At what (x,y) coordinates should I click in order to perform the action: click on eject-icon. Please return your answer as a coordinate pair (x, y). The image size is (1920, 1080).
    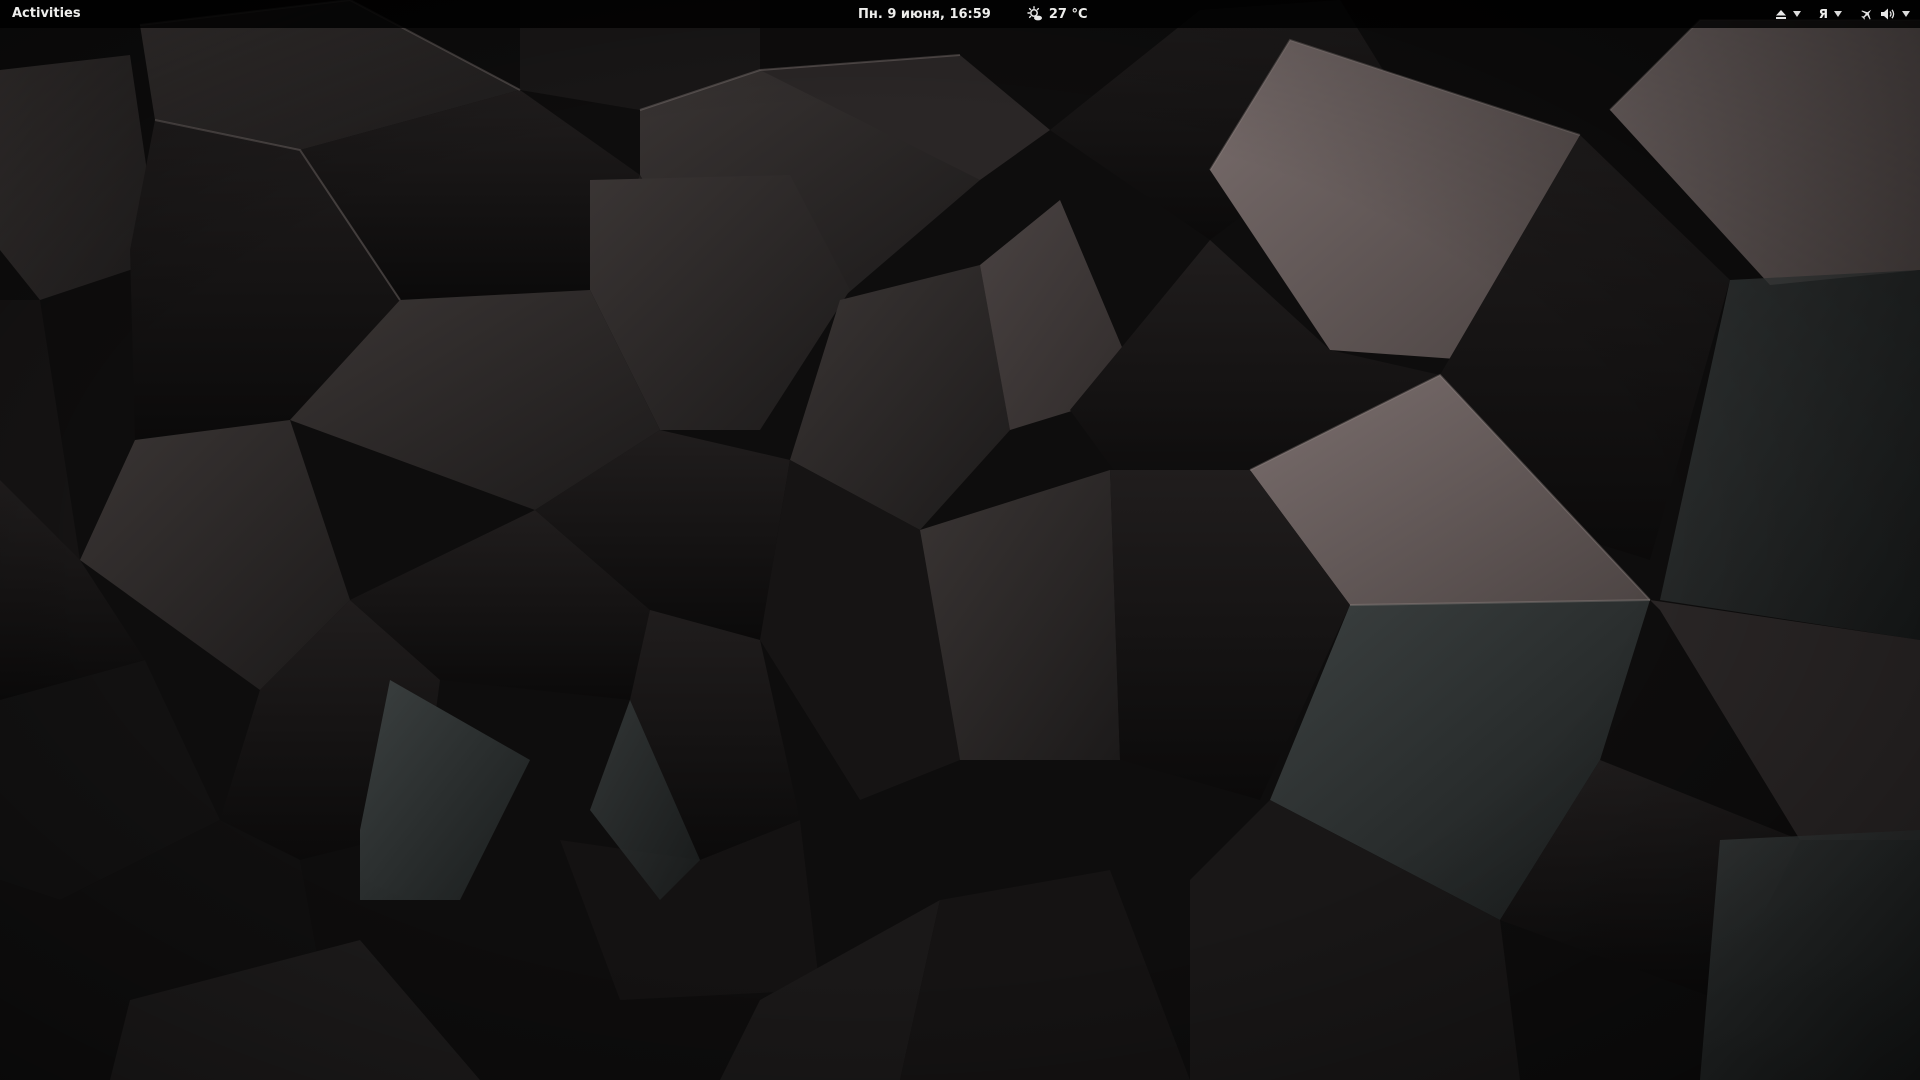
    Looking at the image, I should click on (1781, 14).